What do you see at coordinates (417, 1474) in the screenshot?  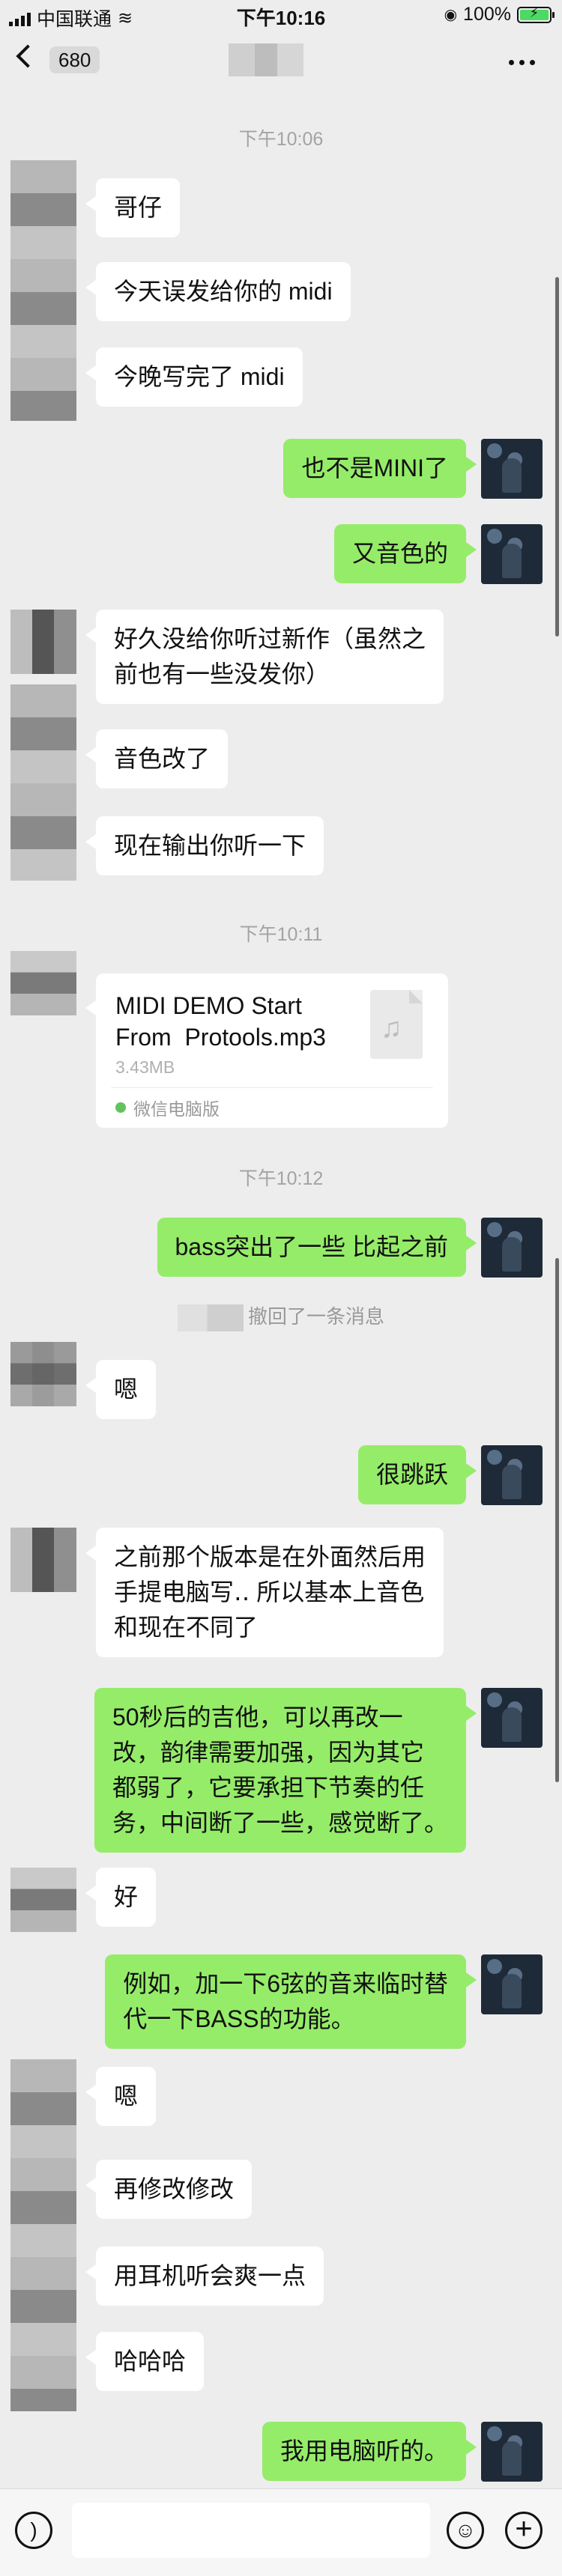 I see `outgoing-message-bubble: 很跳跃` at bounding box center [417, 1474].